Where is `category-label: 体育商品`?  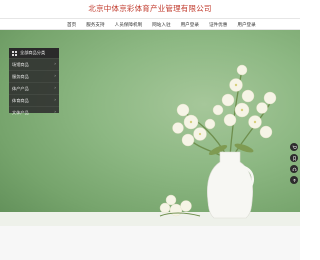 category-label: 体育商品 is located at coordinates (20, 100).